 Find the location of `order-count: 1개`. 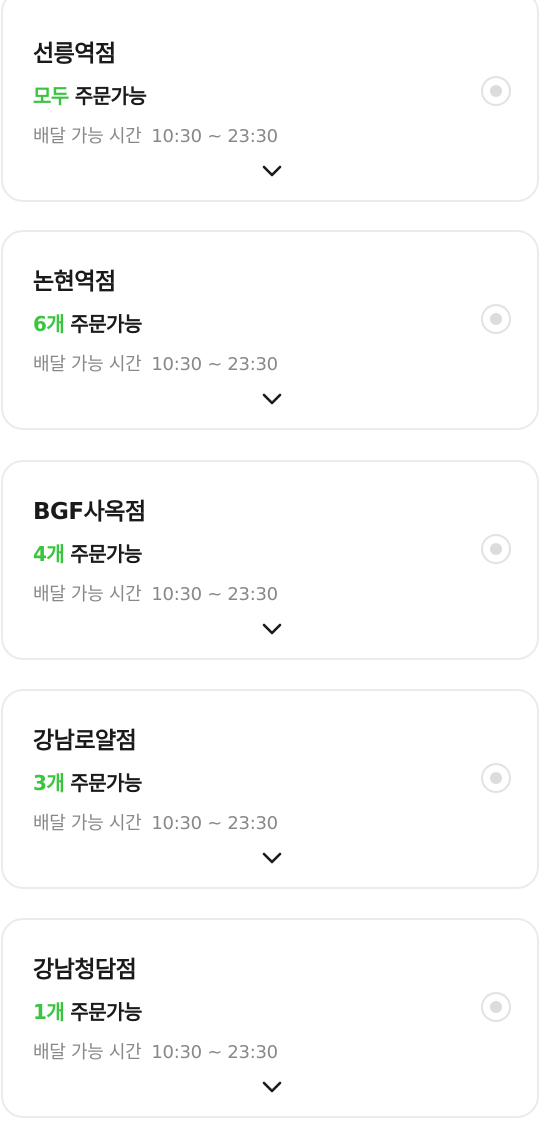

order-count: 1개 is located at coordinates (49, 1012).